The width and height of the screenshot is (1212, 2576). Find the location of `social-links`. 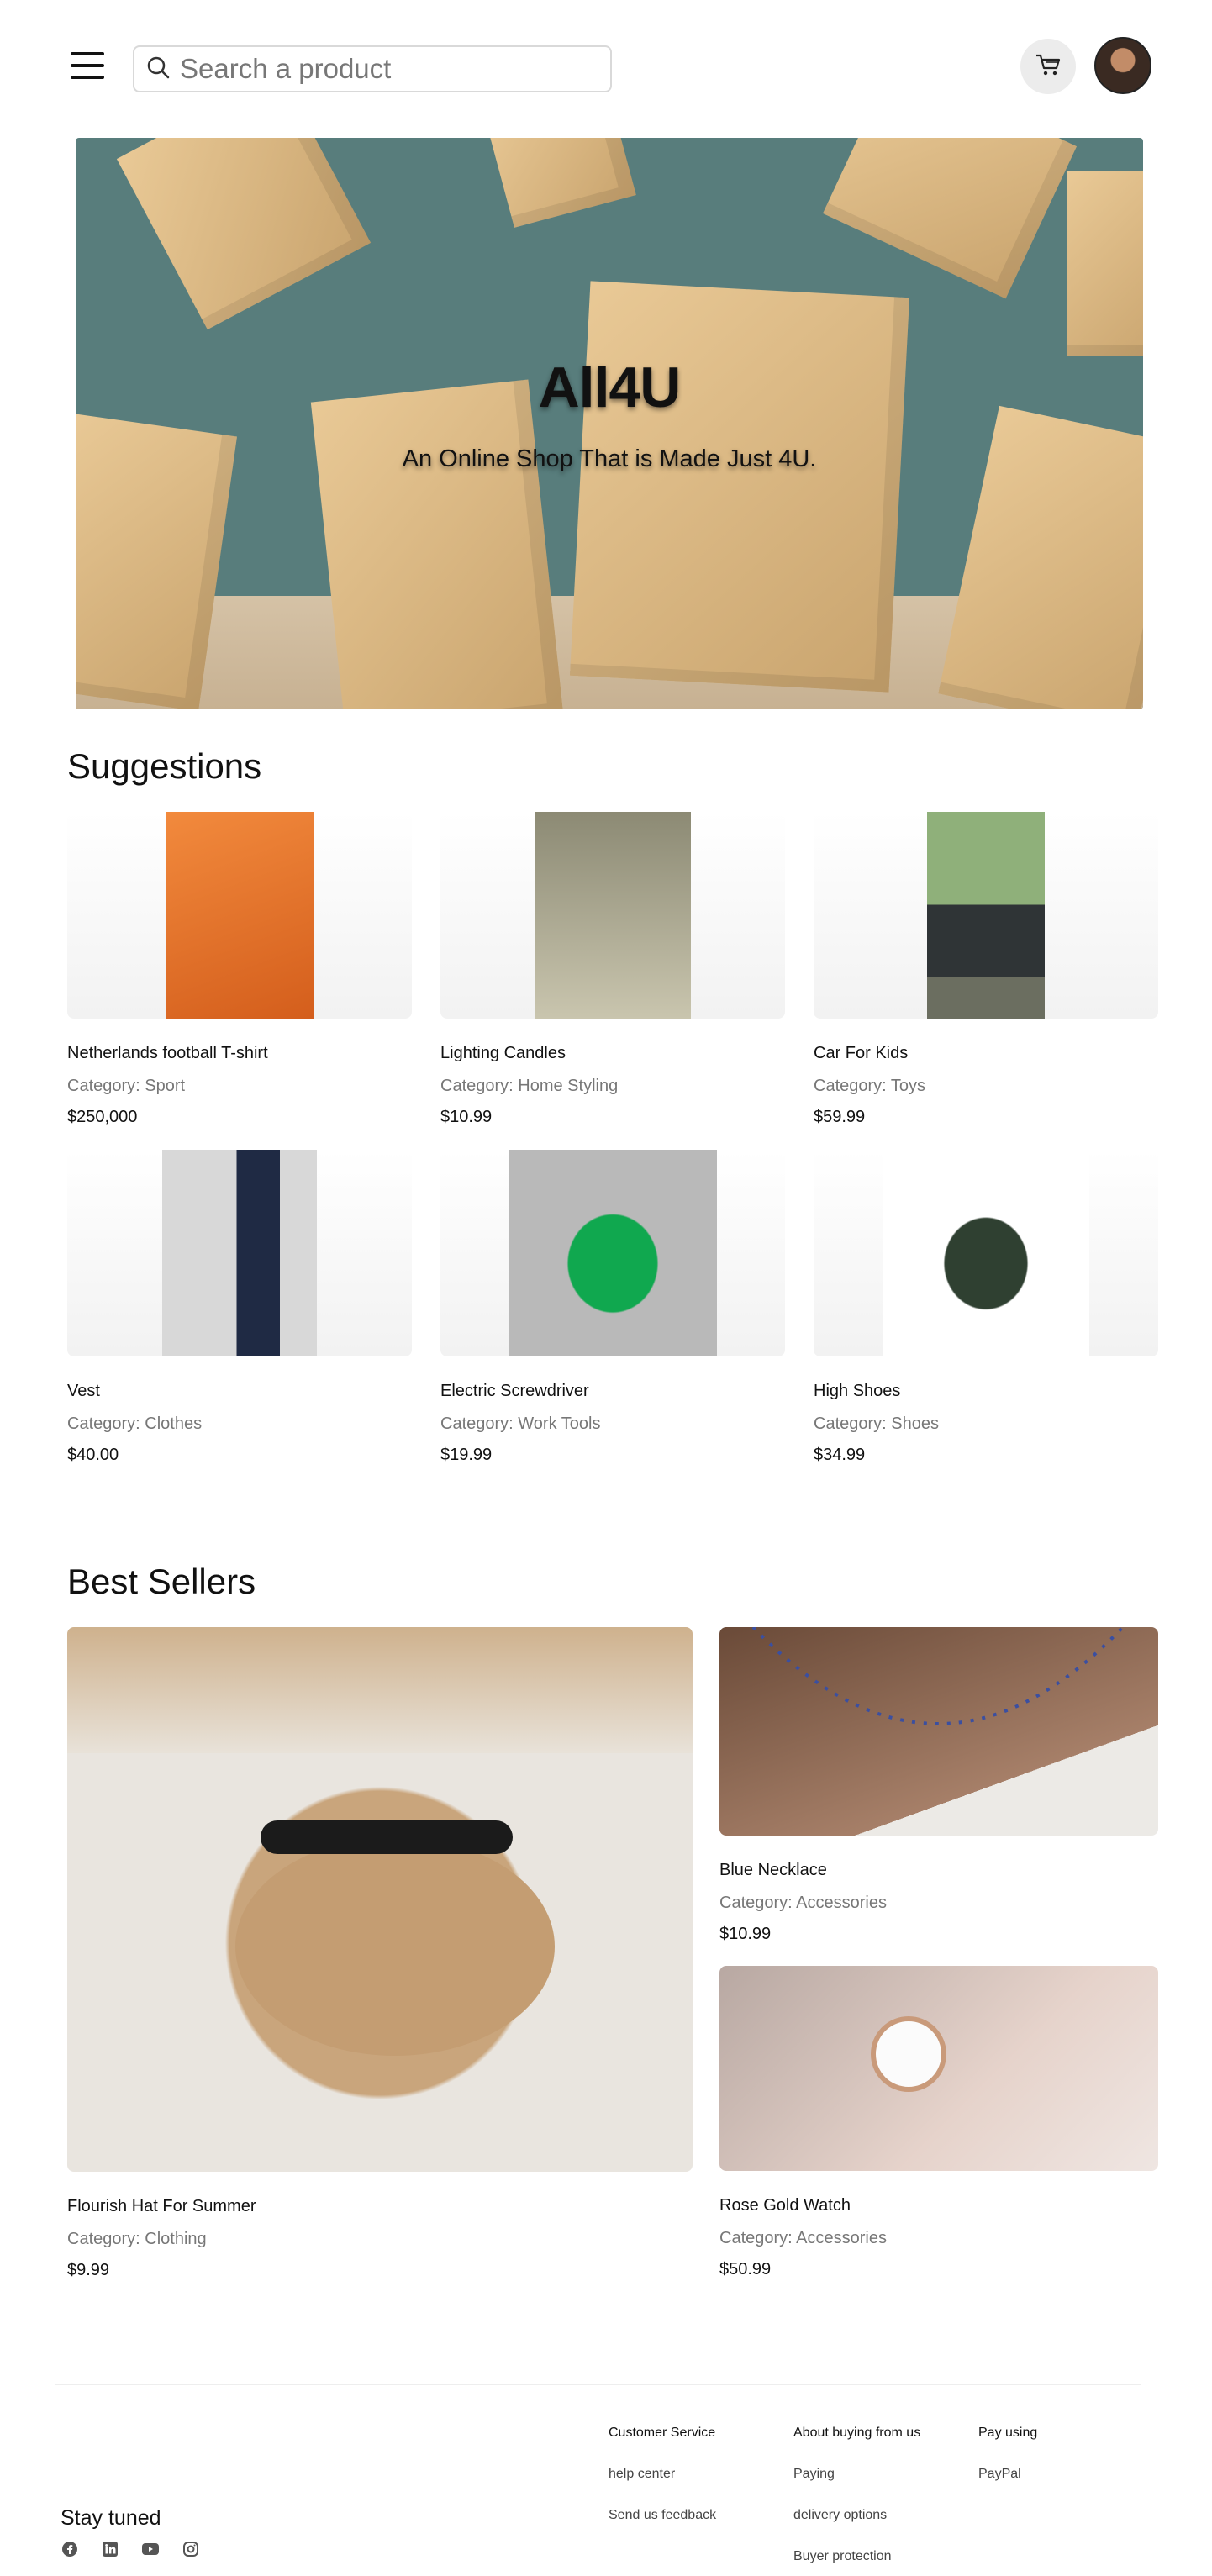

social-links is located at coordinates (130, 2549).